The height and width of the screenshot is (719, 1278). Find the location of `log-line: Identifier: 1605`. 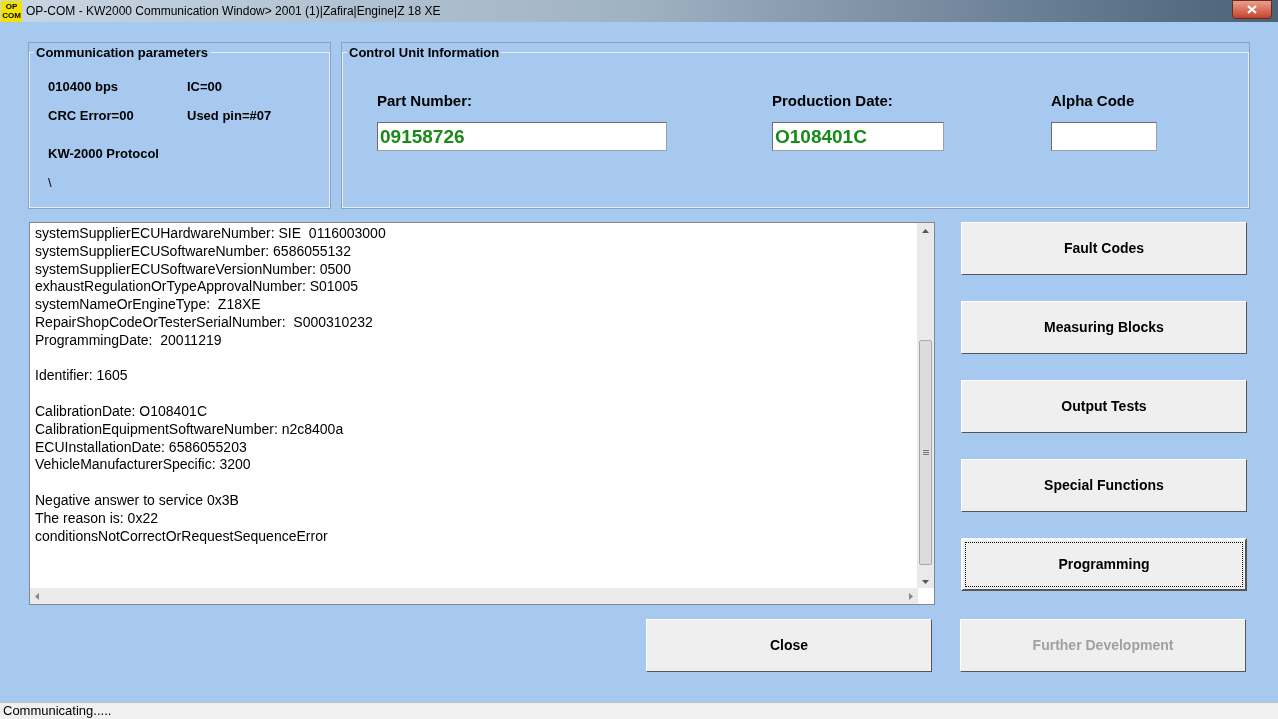

log-line: Identifier: 1605 is located at coordinates (81, 376).